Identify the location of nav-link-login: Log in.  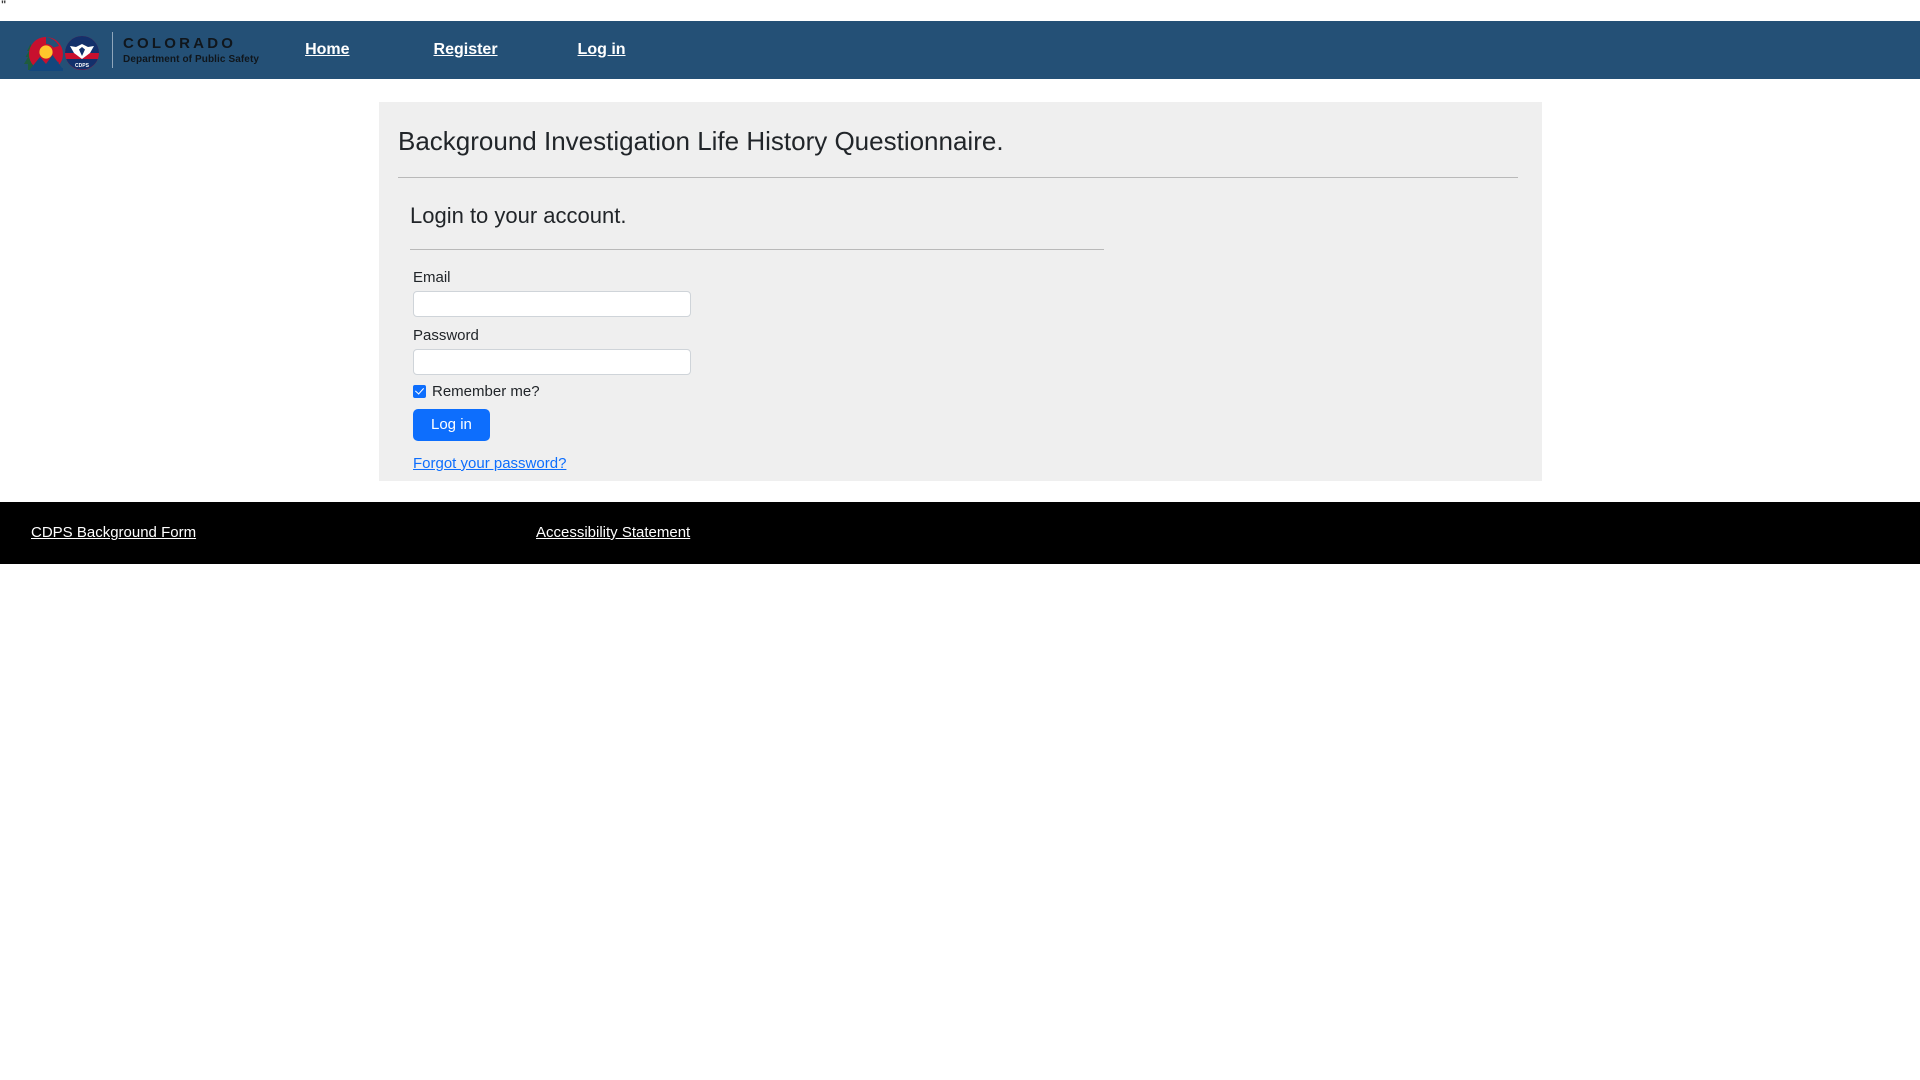
(602, 50).